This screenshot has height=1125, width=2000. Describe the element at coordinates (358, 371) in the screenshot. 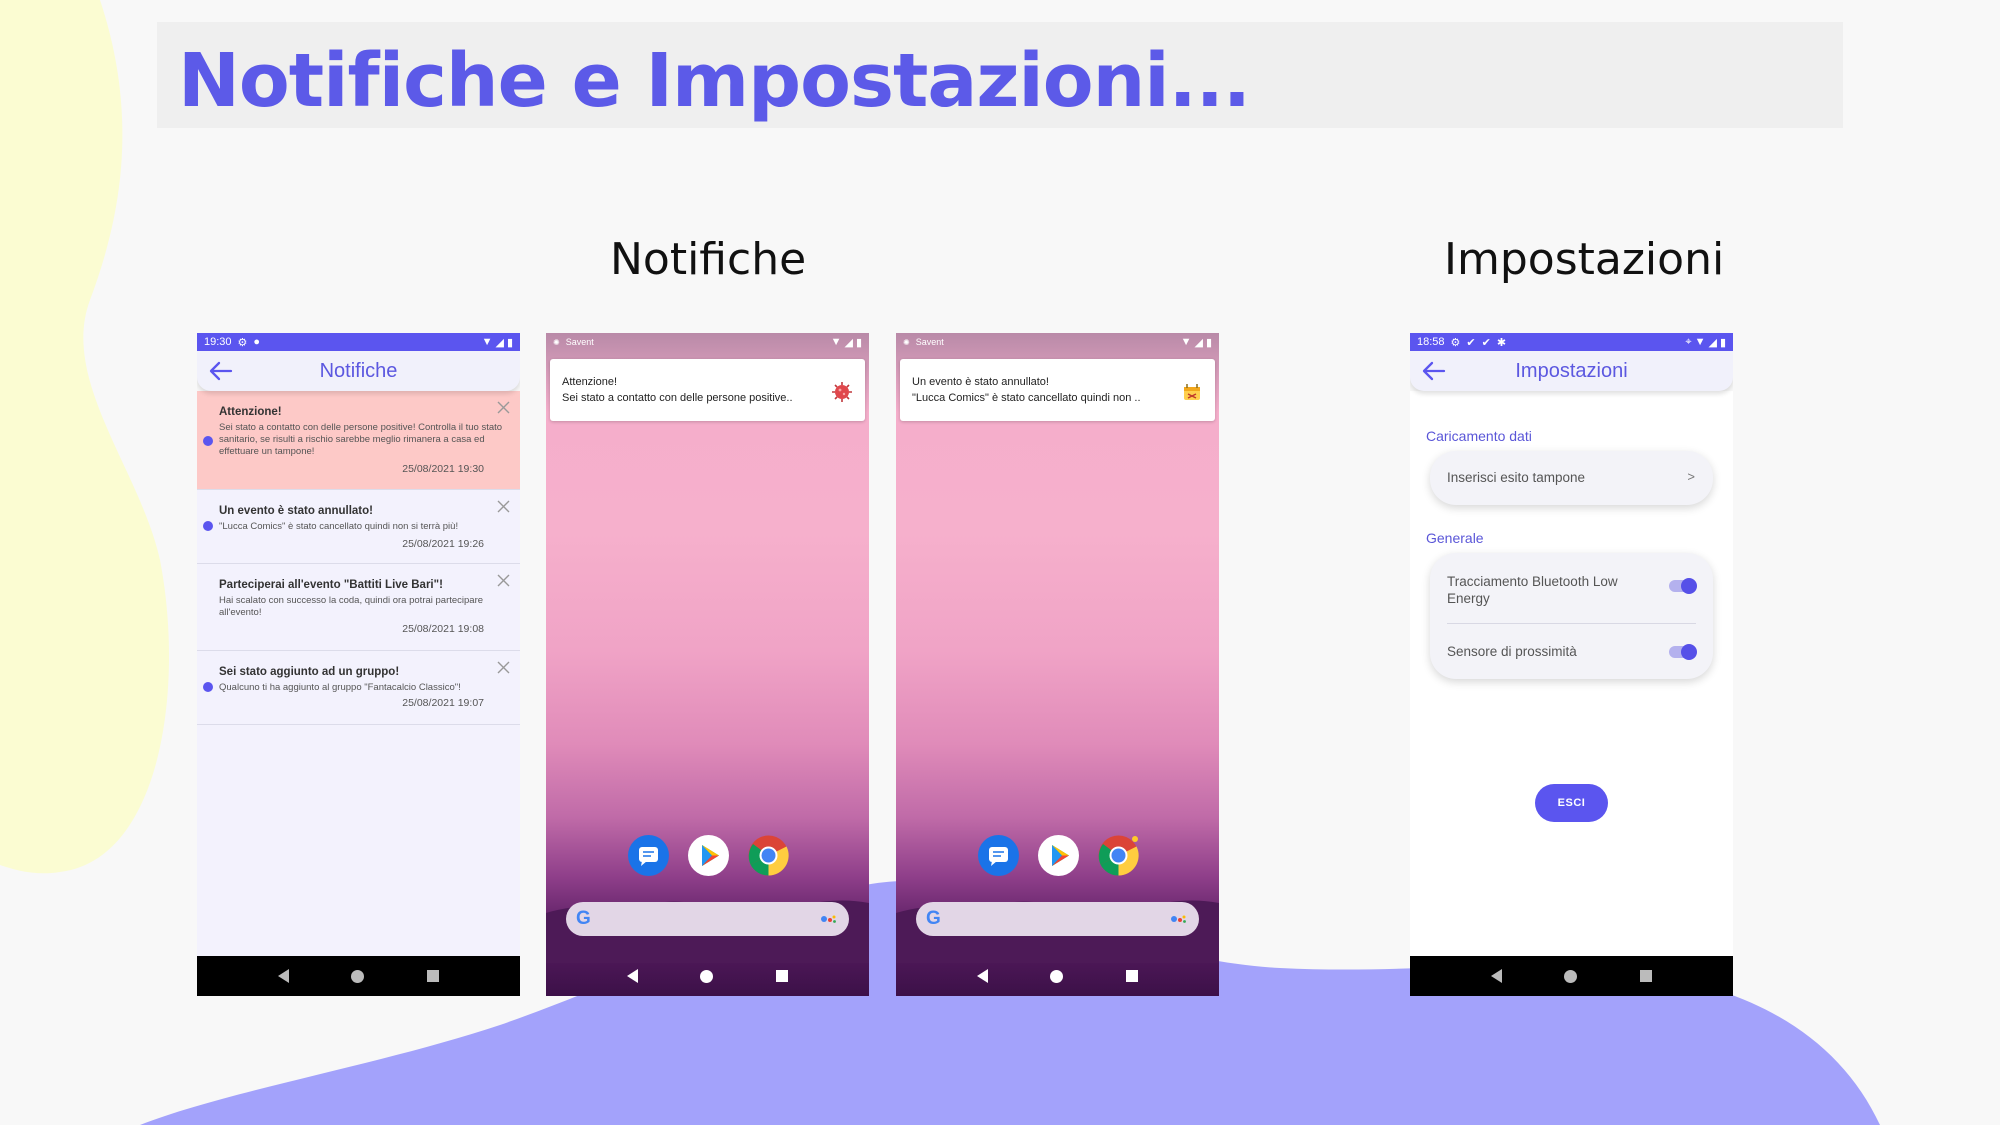

I see `app-bar: Notifiche` at that location.